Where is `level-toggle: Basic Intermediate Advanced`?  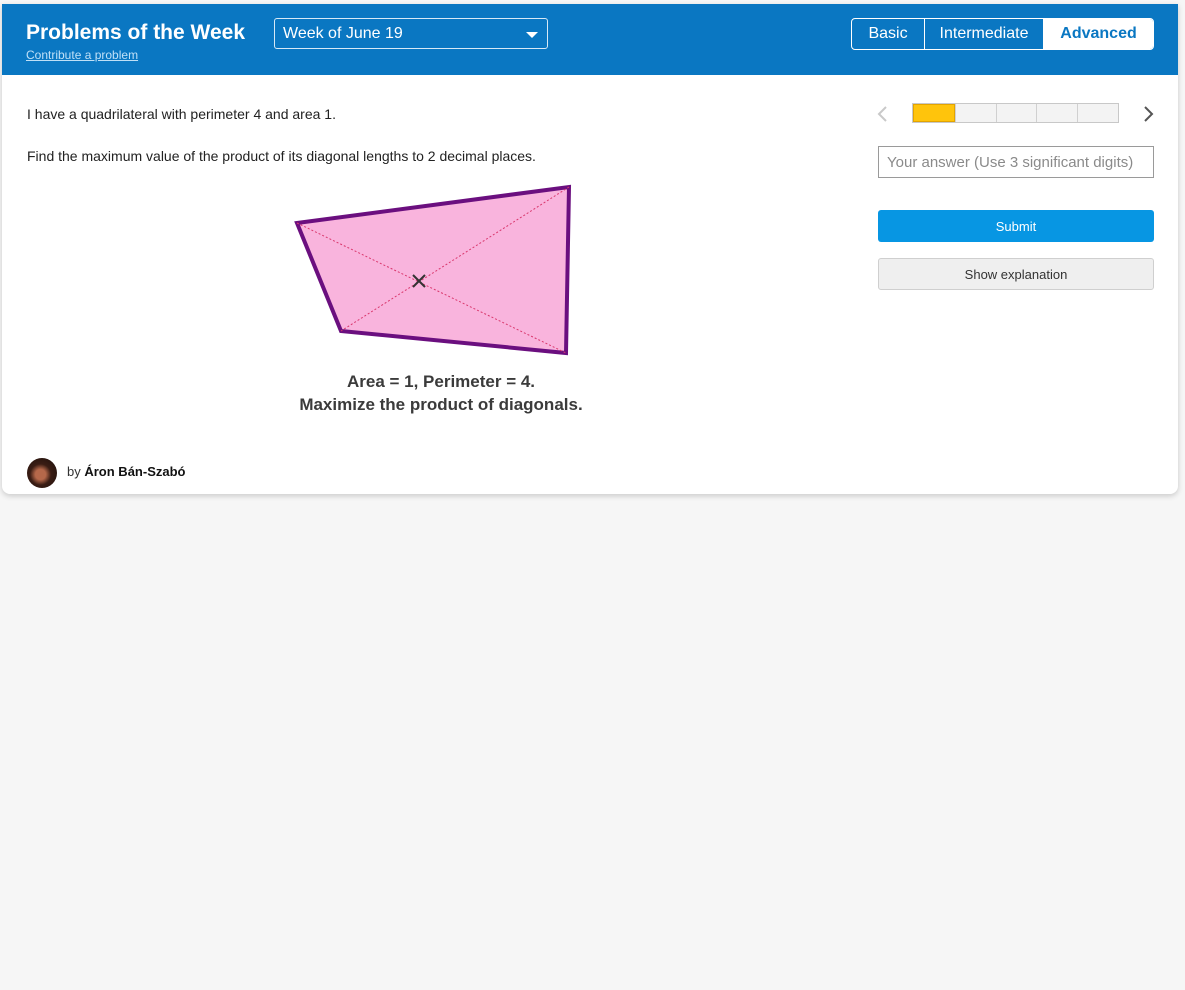
level-toggle: Basic Intermediate Advanced is located at coordinates (1002, 34).